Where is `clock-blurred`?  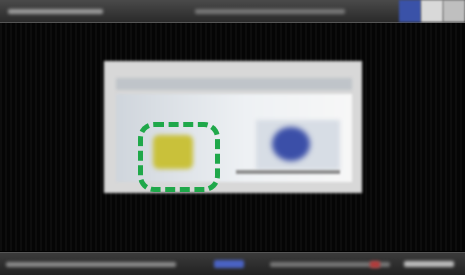 clock-blurred is located at coordinates (429, 264).